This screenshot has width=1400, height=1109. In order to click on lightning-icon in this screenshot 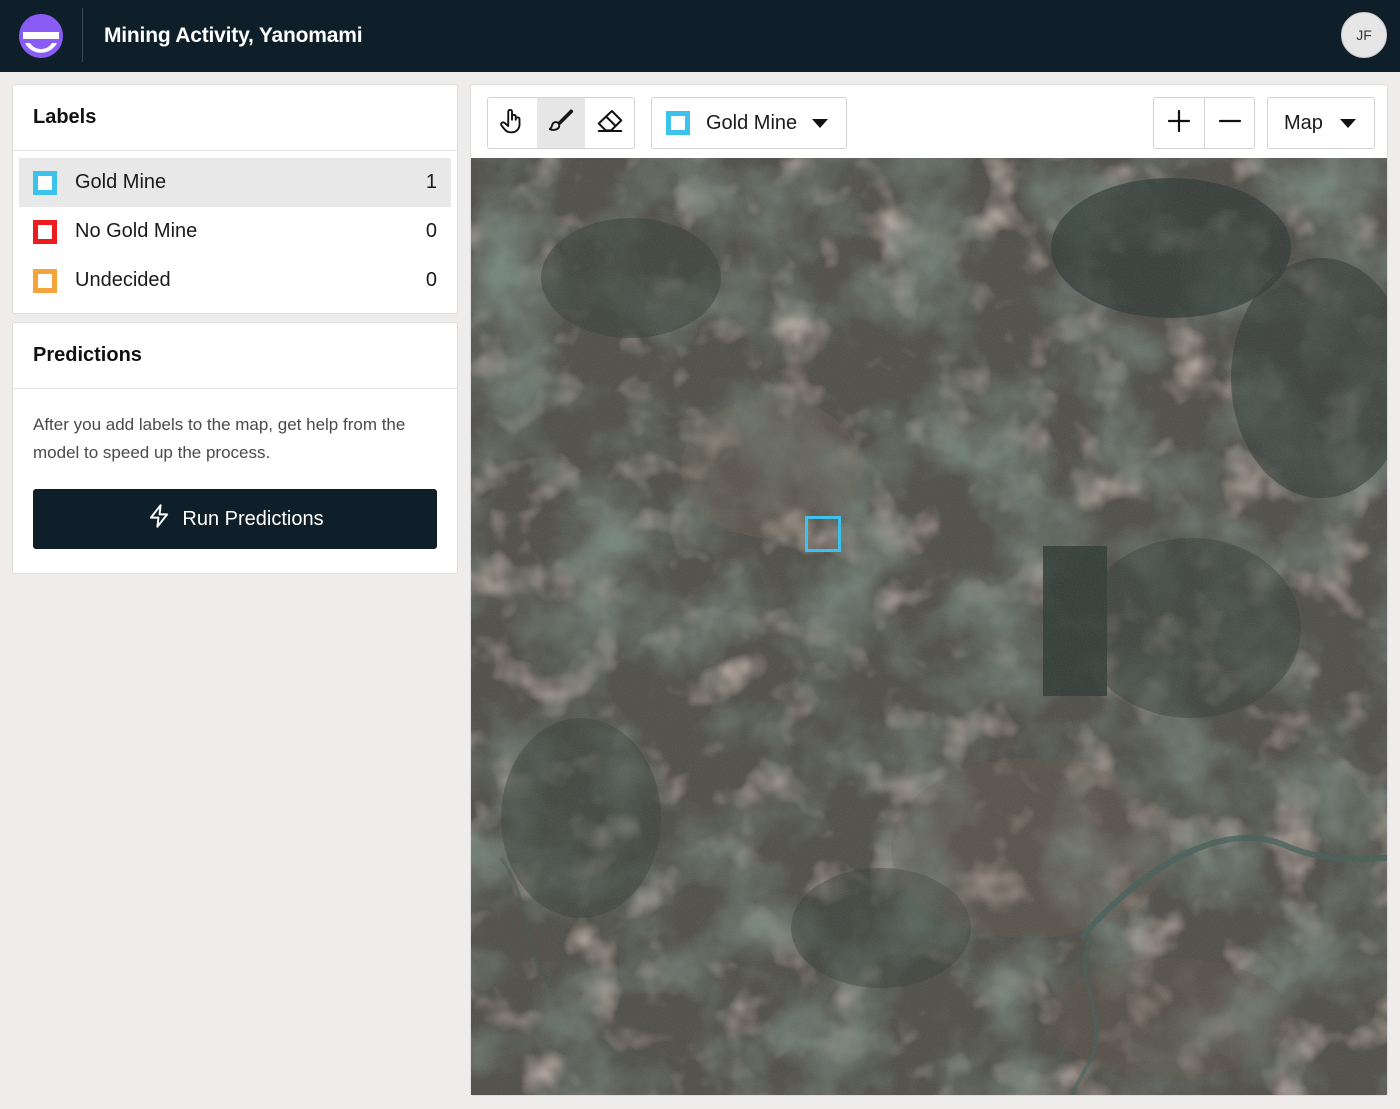, I will do `click(164, 519)`.